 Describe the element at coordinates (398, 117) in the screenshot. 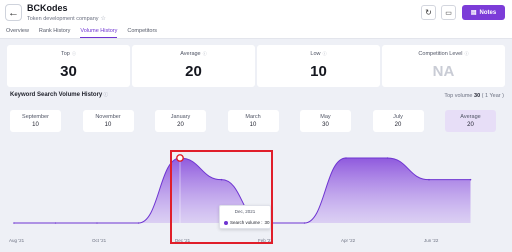

I see `month-name: July` at that location.